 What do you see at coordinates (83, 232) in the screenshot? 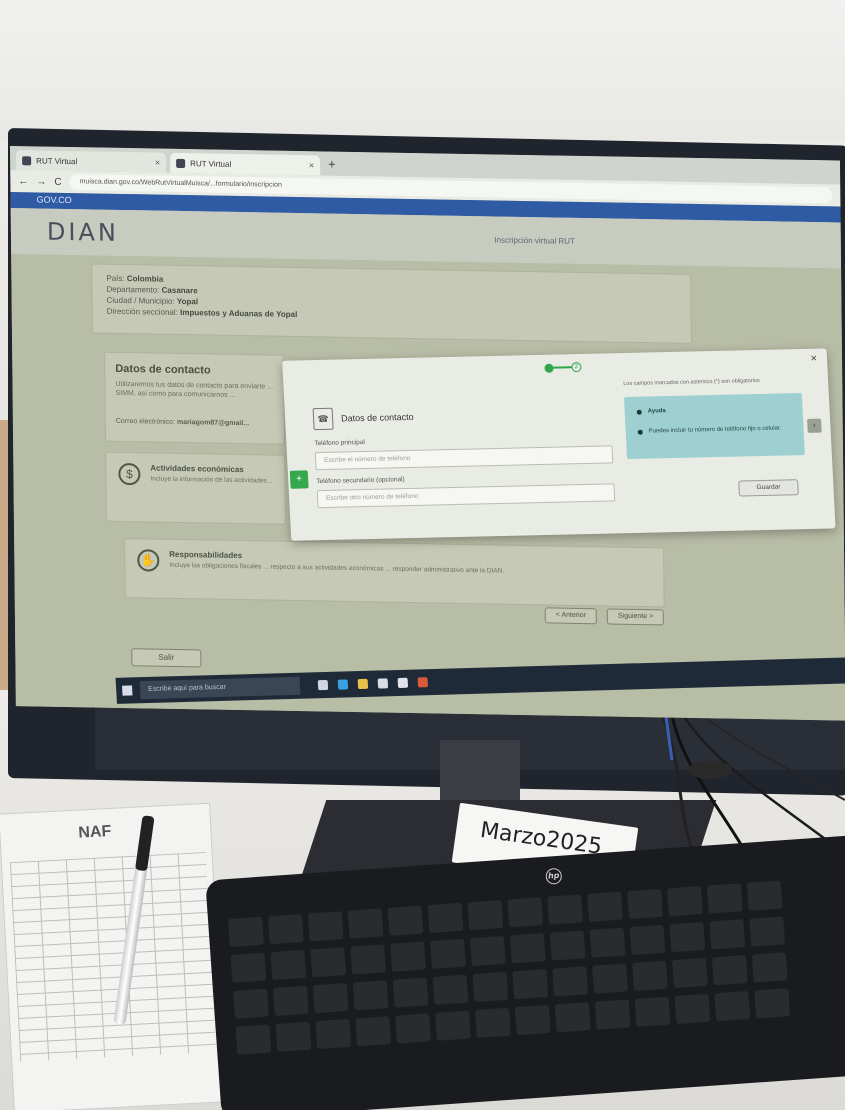
I see `dian-logo: DIAN` at bounding box center [83, 232].